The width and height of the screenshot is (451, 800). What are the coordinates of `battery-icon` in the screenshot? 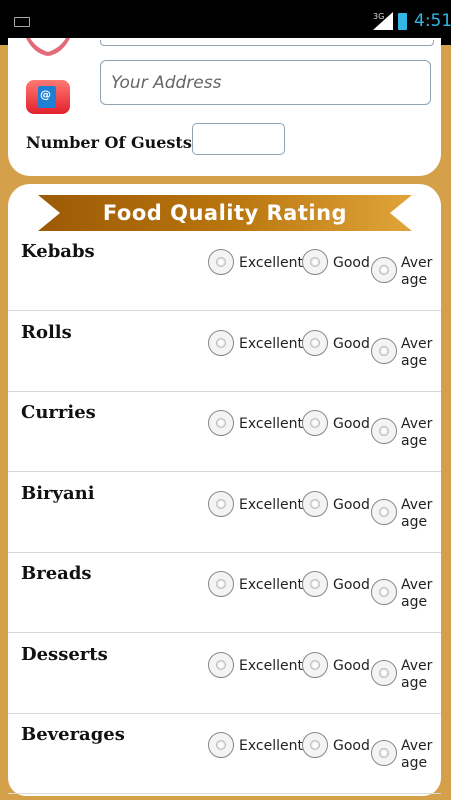 It's located at (402, 21).